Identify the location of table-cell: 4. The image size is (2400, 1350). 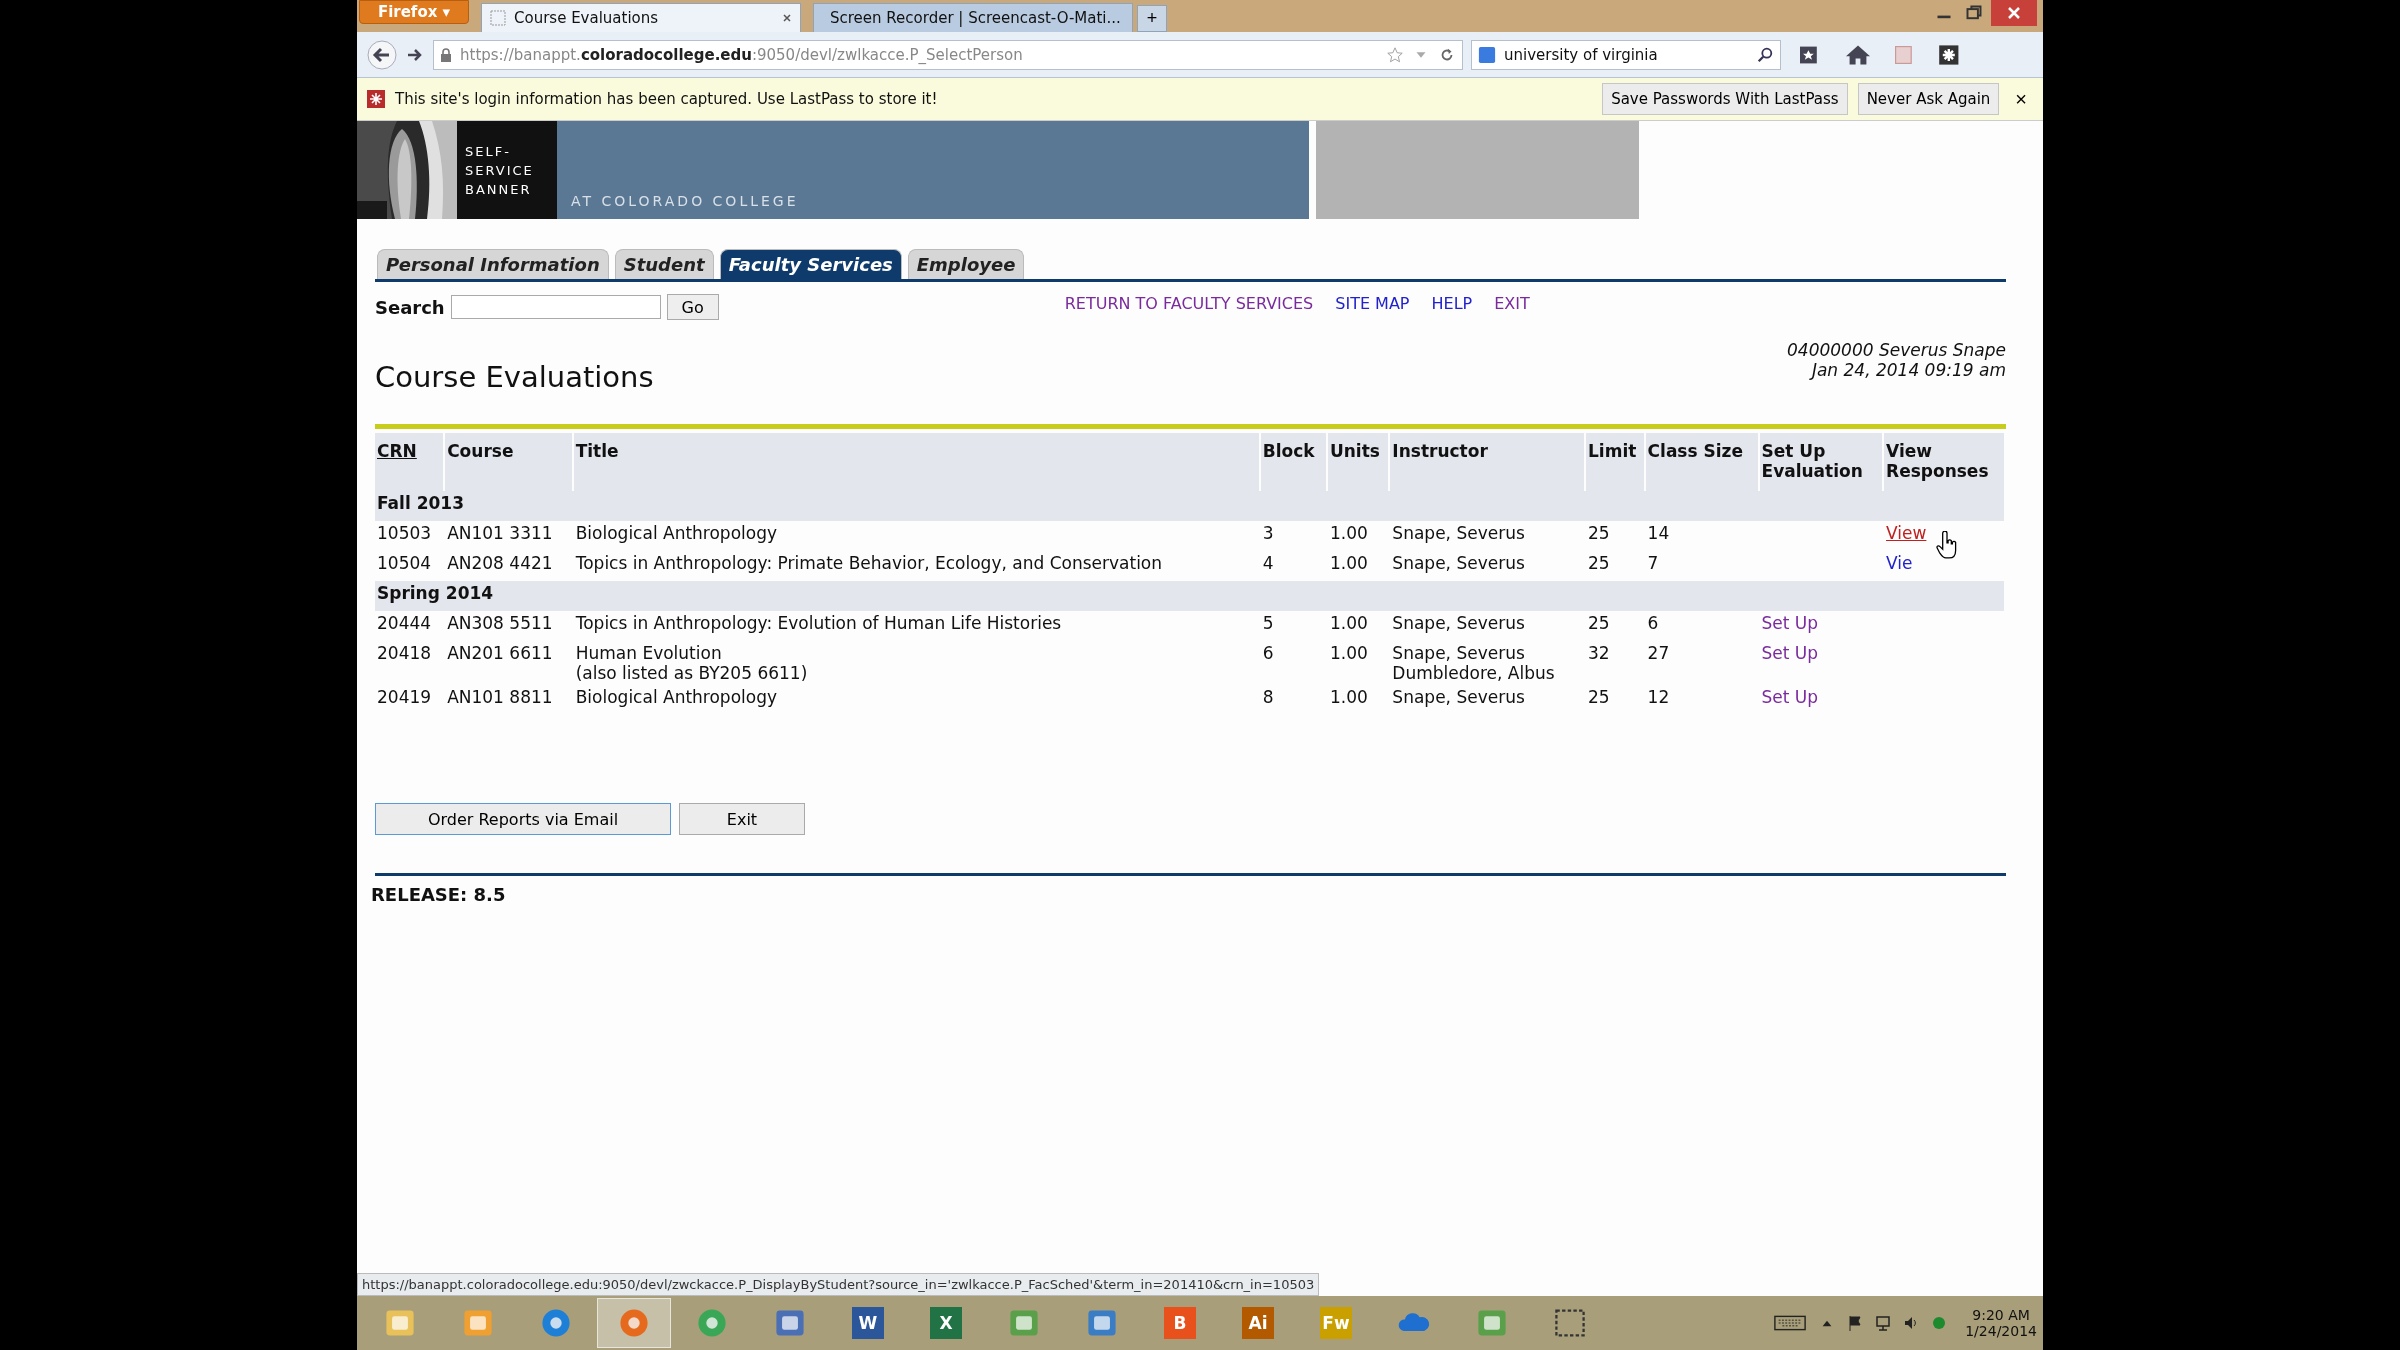
(1268, 563).